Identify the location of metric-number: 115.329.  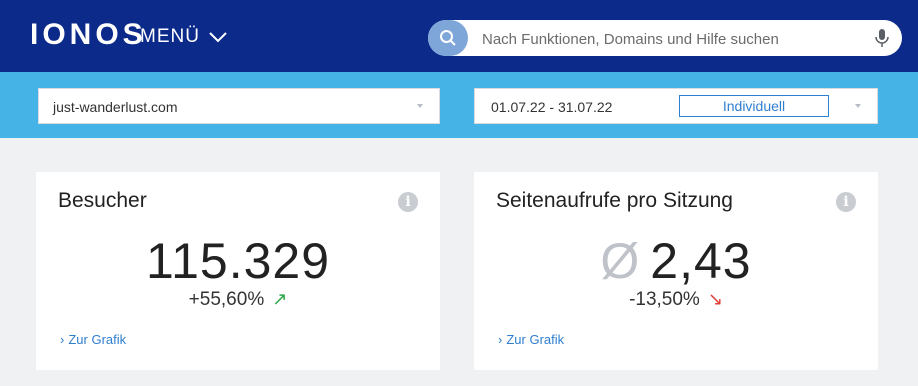
(238, 261).